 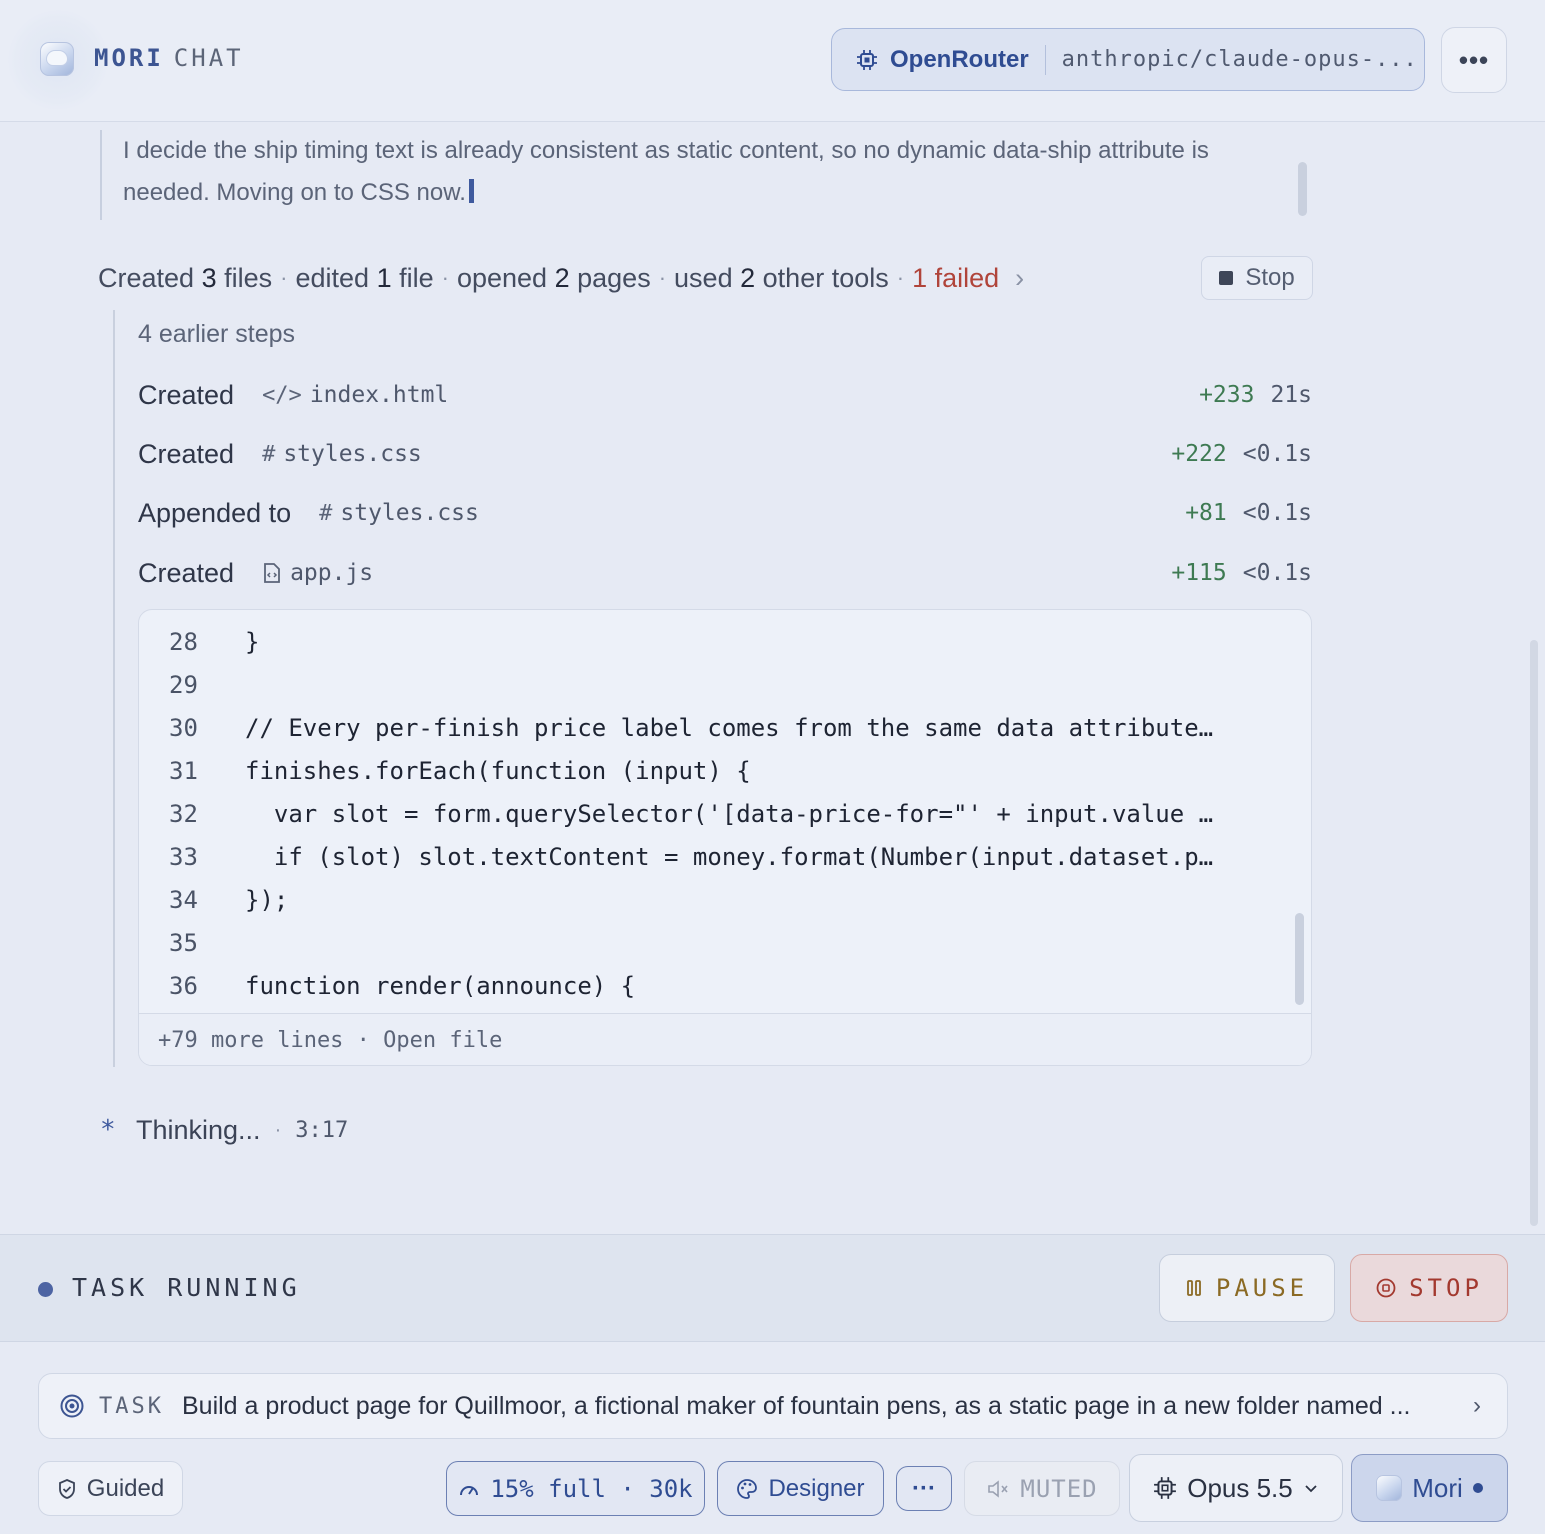 I want to click on task-running-bar: TASK RUNNING PAUSE STOP, so click(x=772, y=1288).